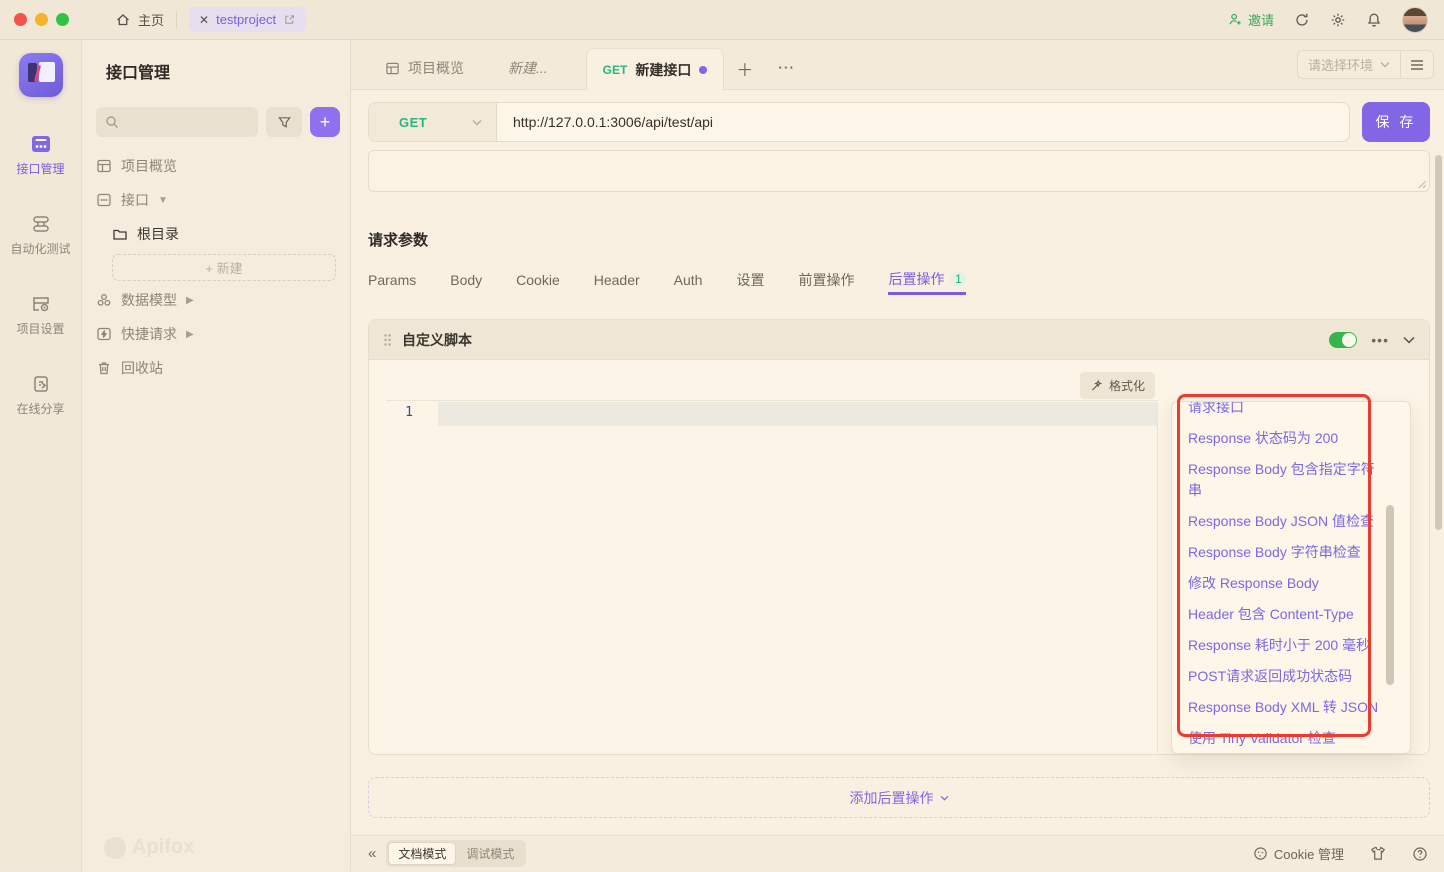  I want to click on help-icon, so click(1420, 854).